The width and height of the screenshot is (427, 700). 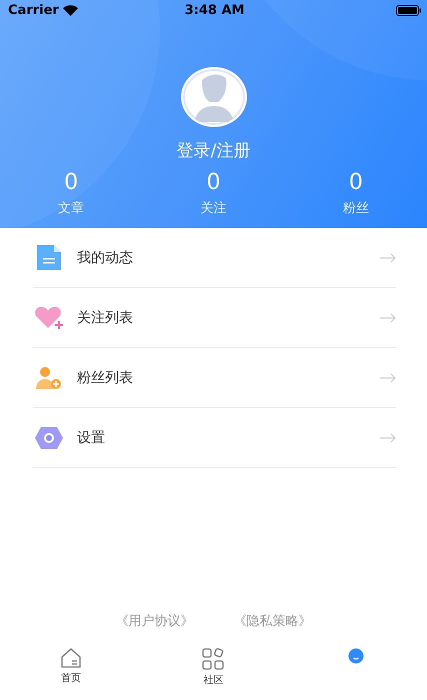 I want to click on person-plus-icon, so click(x=49, y=378).